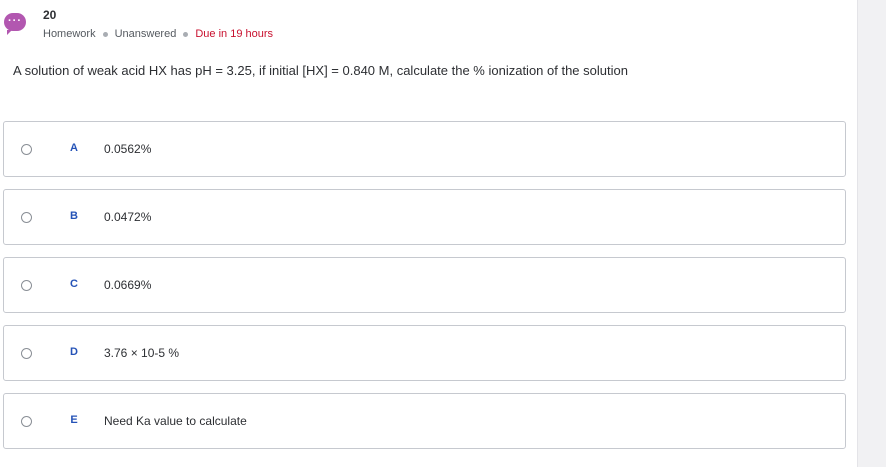 The height and width of the screenshot is (467, 886). What do you see at coordinates (424, 421) in the screenshot?
I see `answer-option-e: E Need Ka value to calculate` at bounding box center [424, 421].